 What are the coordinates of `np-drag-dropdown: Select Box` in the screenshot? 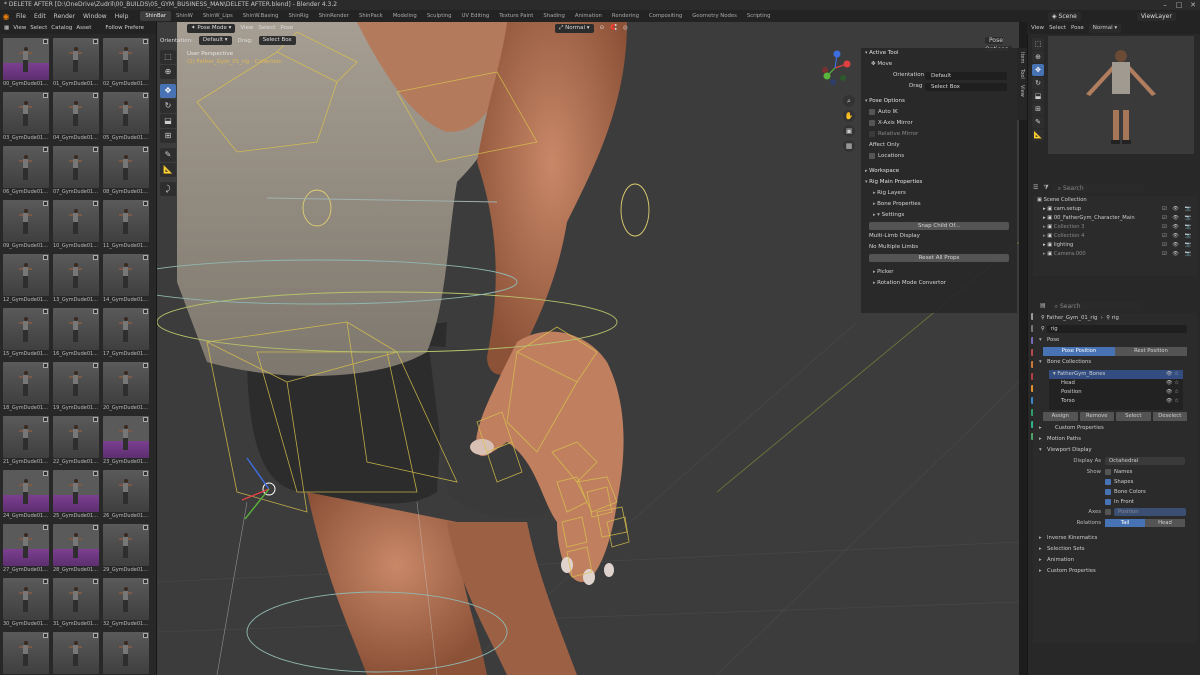 It's located at (966, 87).